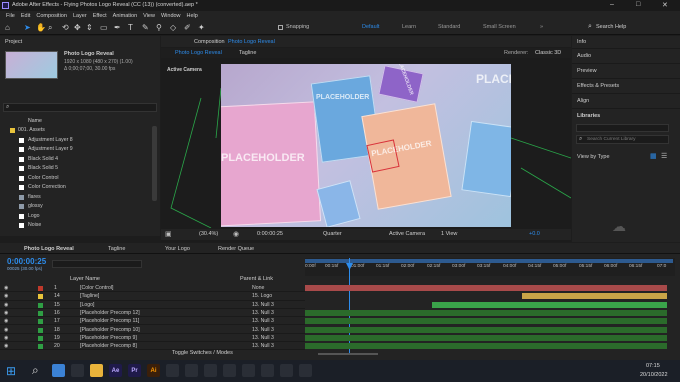 This screenshot has width=680, height=382. I want to click on minimize-icon: –, so click(612, 4).